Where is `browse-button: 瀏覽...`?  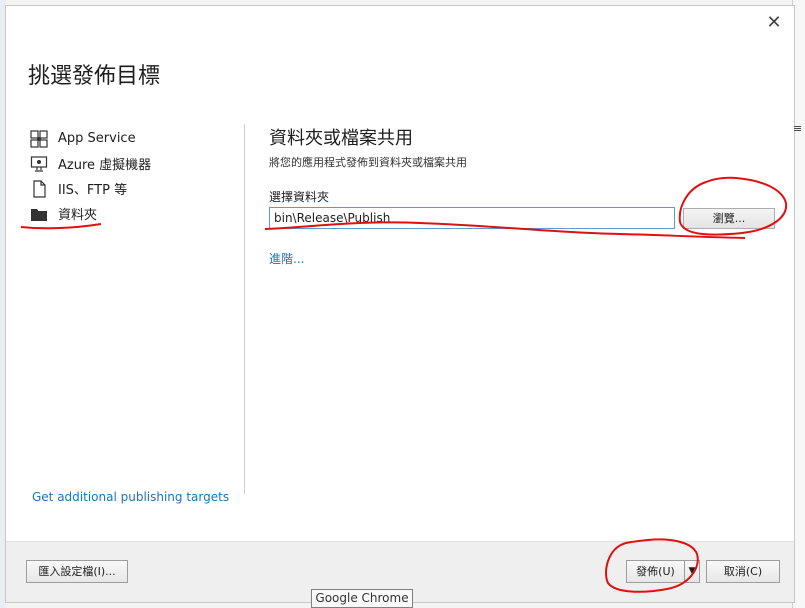 browse-button: 瀏覽... is located at coordinates (729, 218).